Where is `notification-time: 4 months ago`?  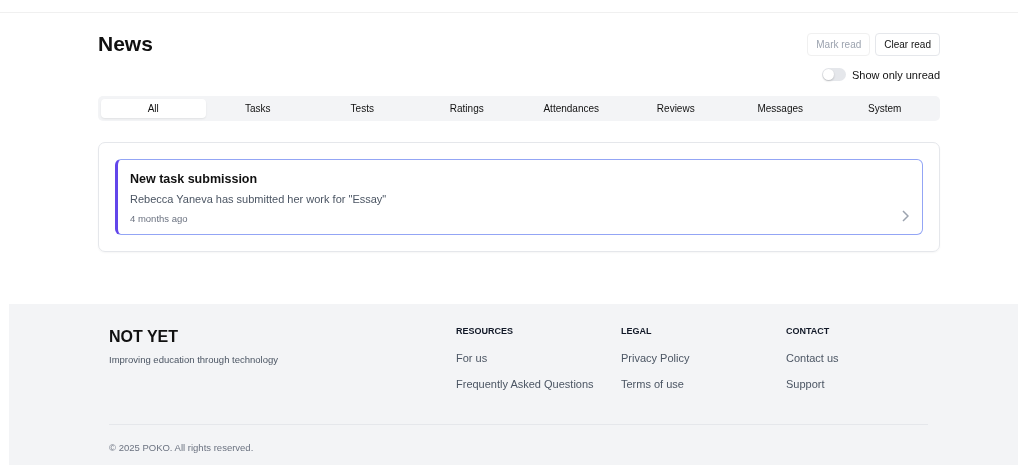 notification-time: 4 months ago is located at coordinates (159, 218).